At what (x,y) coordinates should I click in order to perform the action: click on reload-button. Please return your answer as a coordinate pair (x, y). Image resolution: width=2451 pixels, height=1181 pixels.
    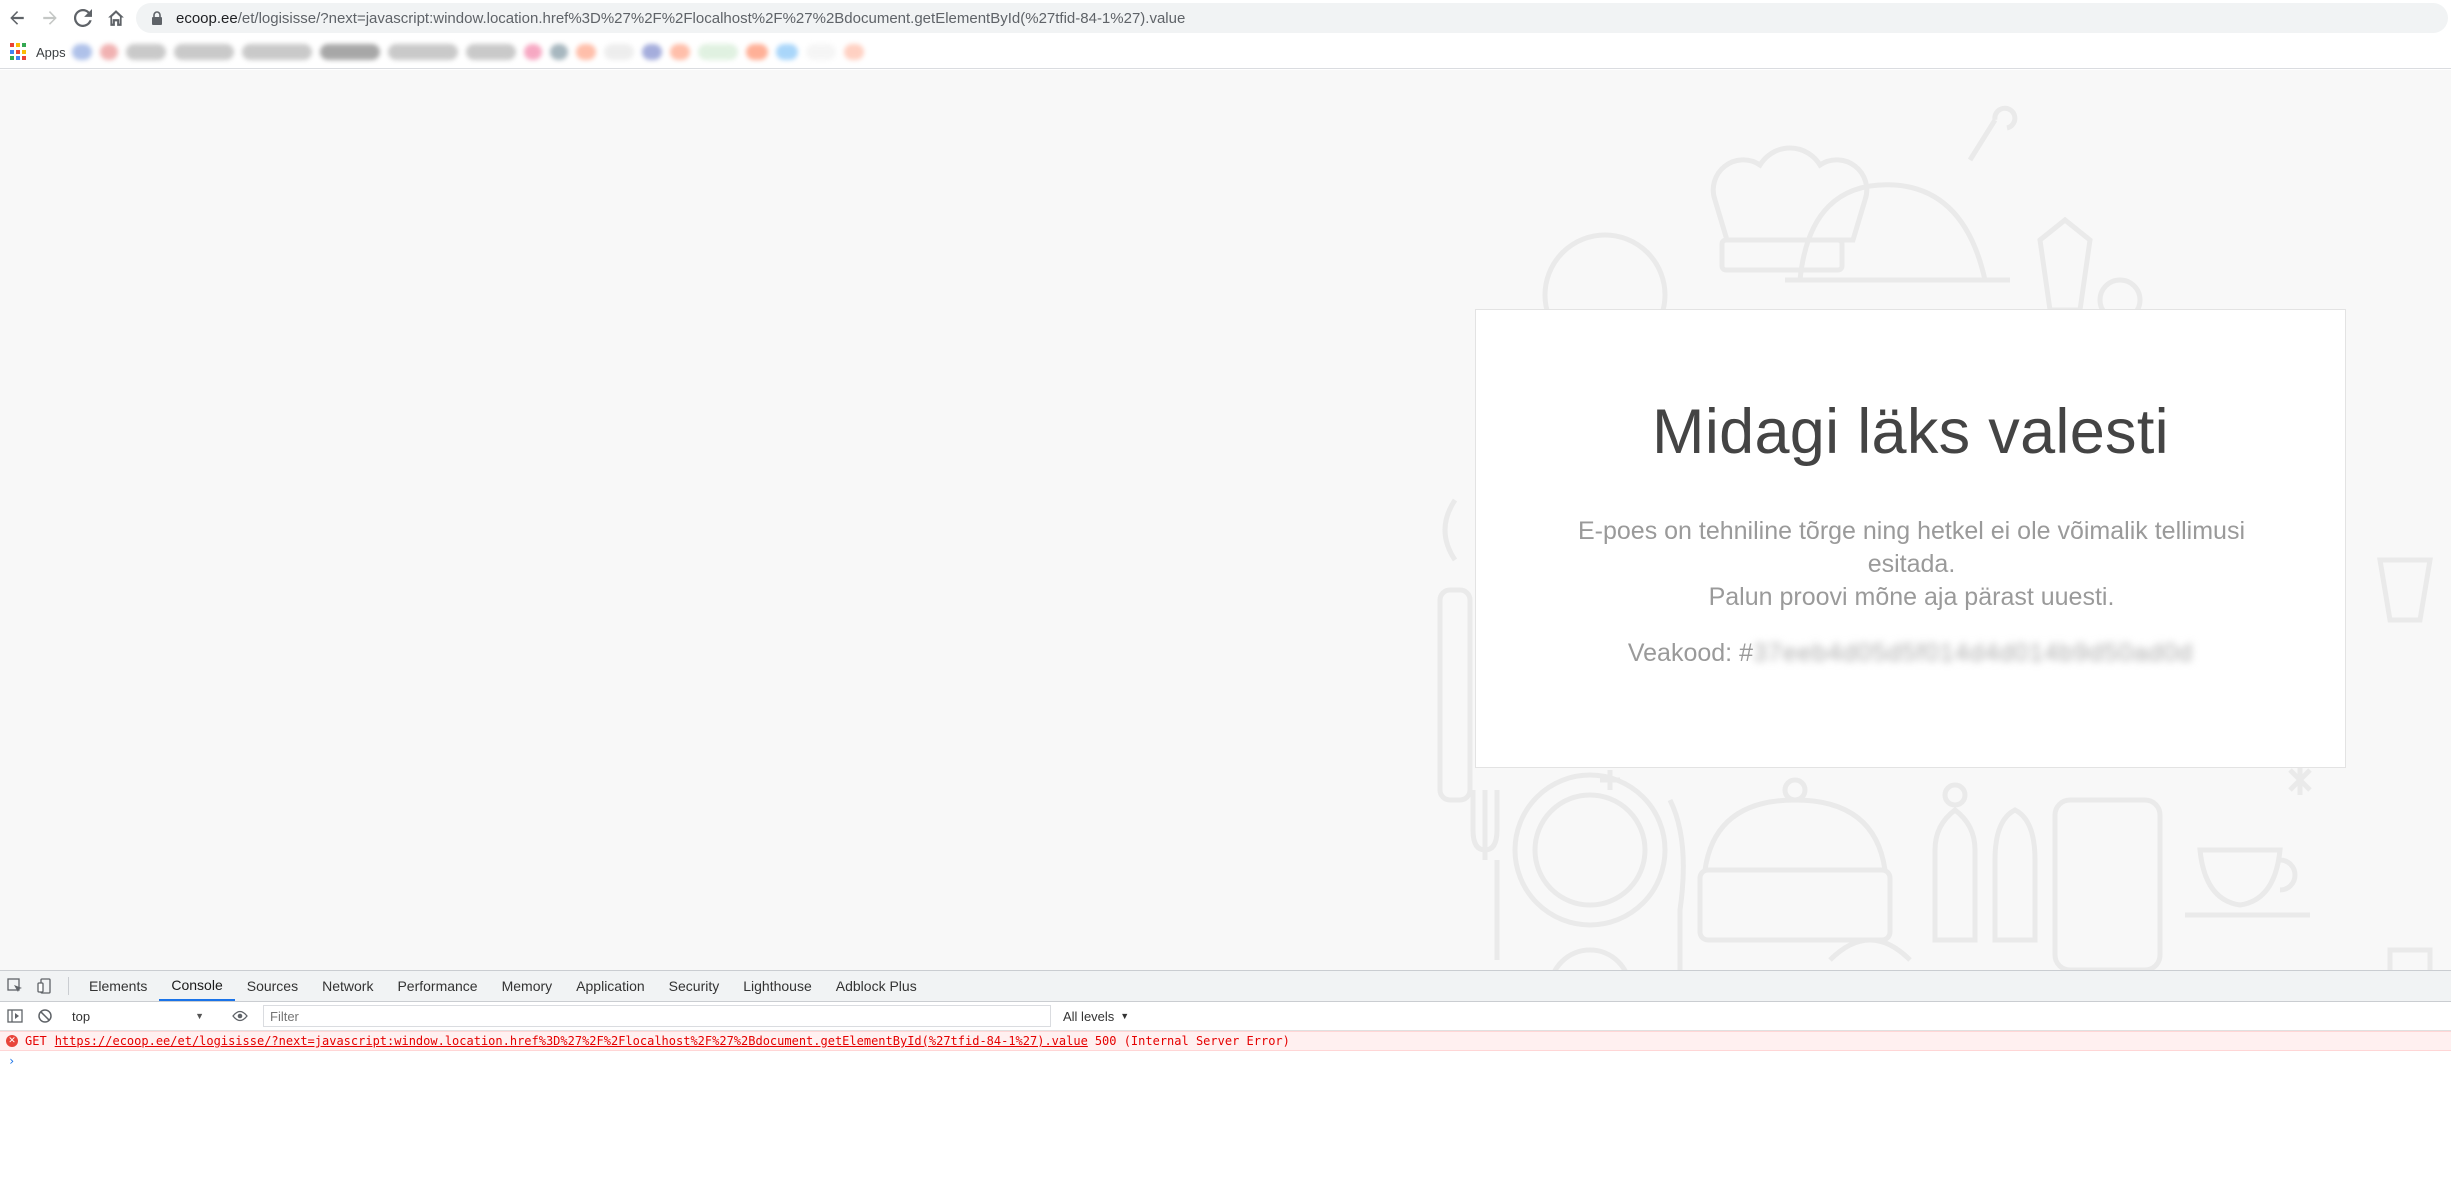
    Looking at the image, I should click on (82, 18).